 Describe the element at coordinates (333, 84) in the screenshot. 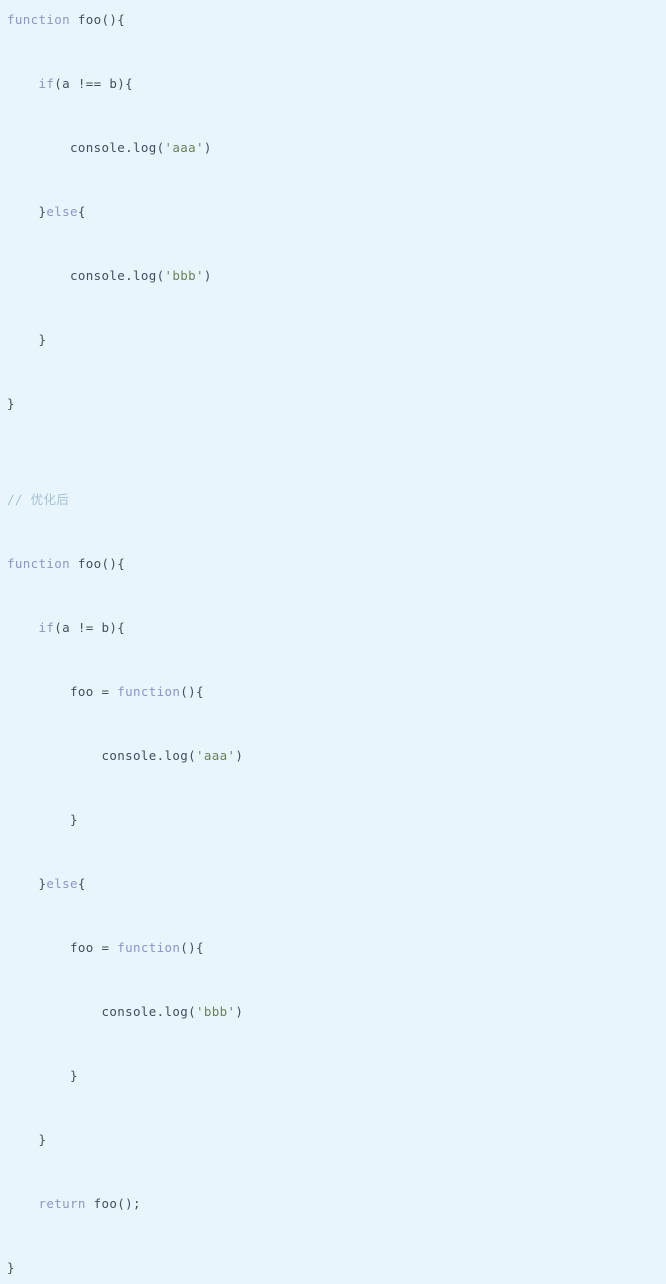

I see `code-line: if(a !== b){` at that location.